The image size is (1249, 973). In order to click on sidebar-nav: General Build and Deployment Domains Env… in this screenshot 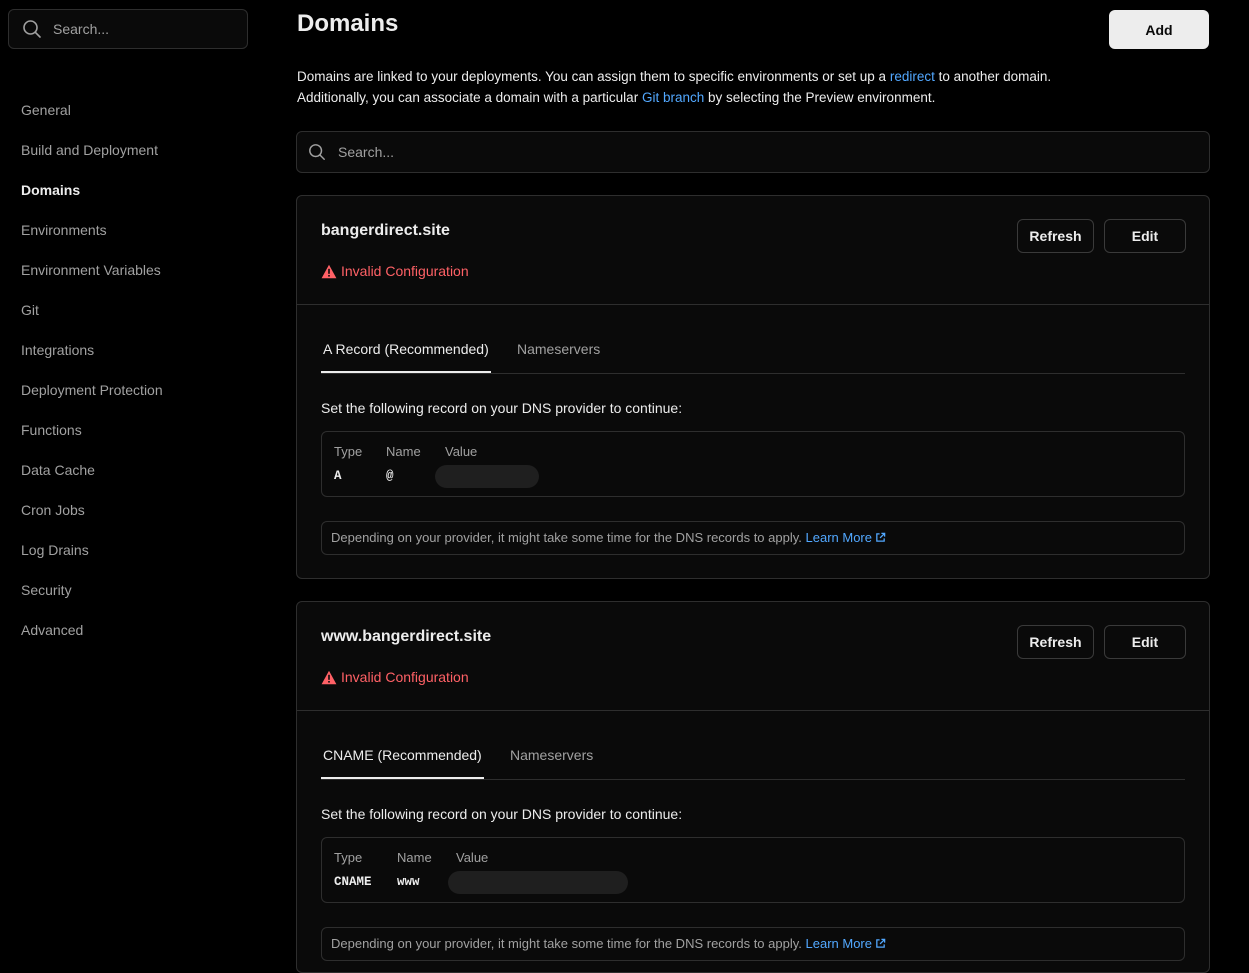, I will do `click(92, 370)`.